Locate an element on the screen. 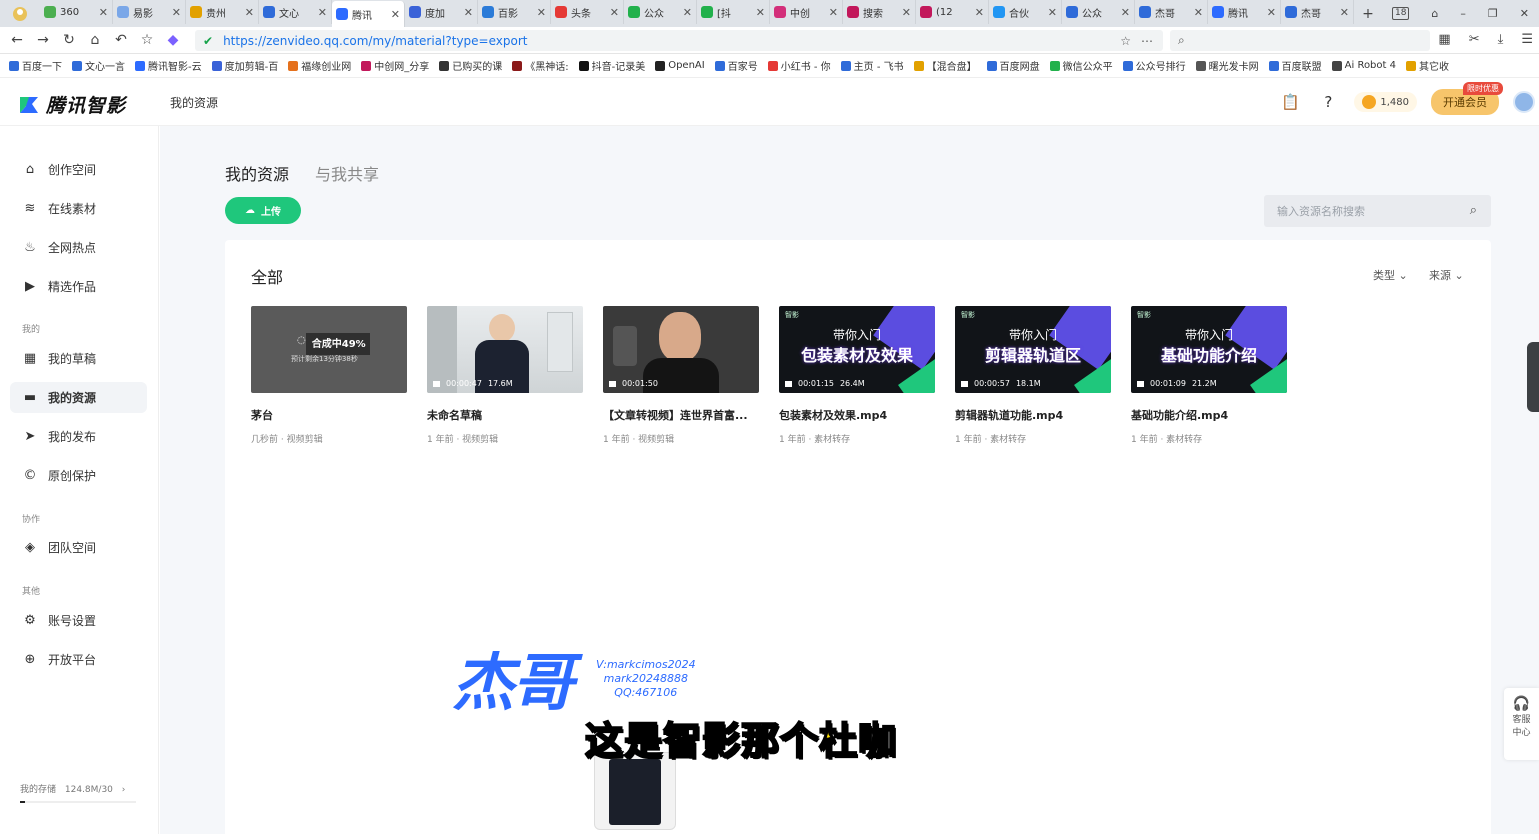 This screenshot has width=1539, height=840. card-thumbnail: ◌ 合成中49% 预计剩余13分钟38秒 is located at coordinates (329, 349).